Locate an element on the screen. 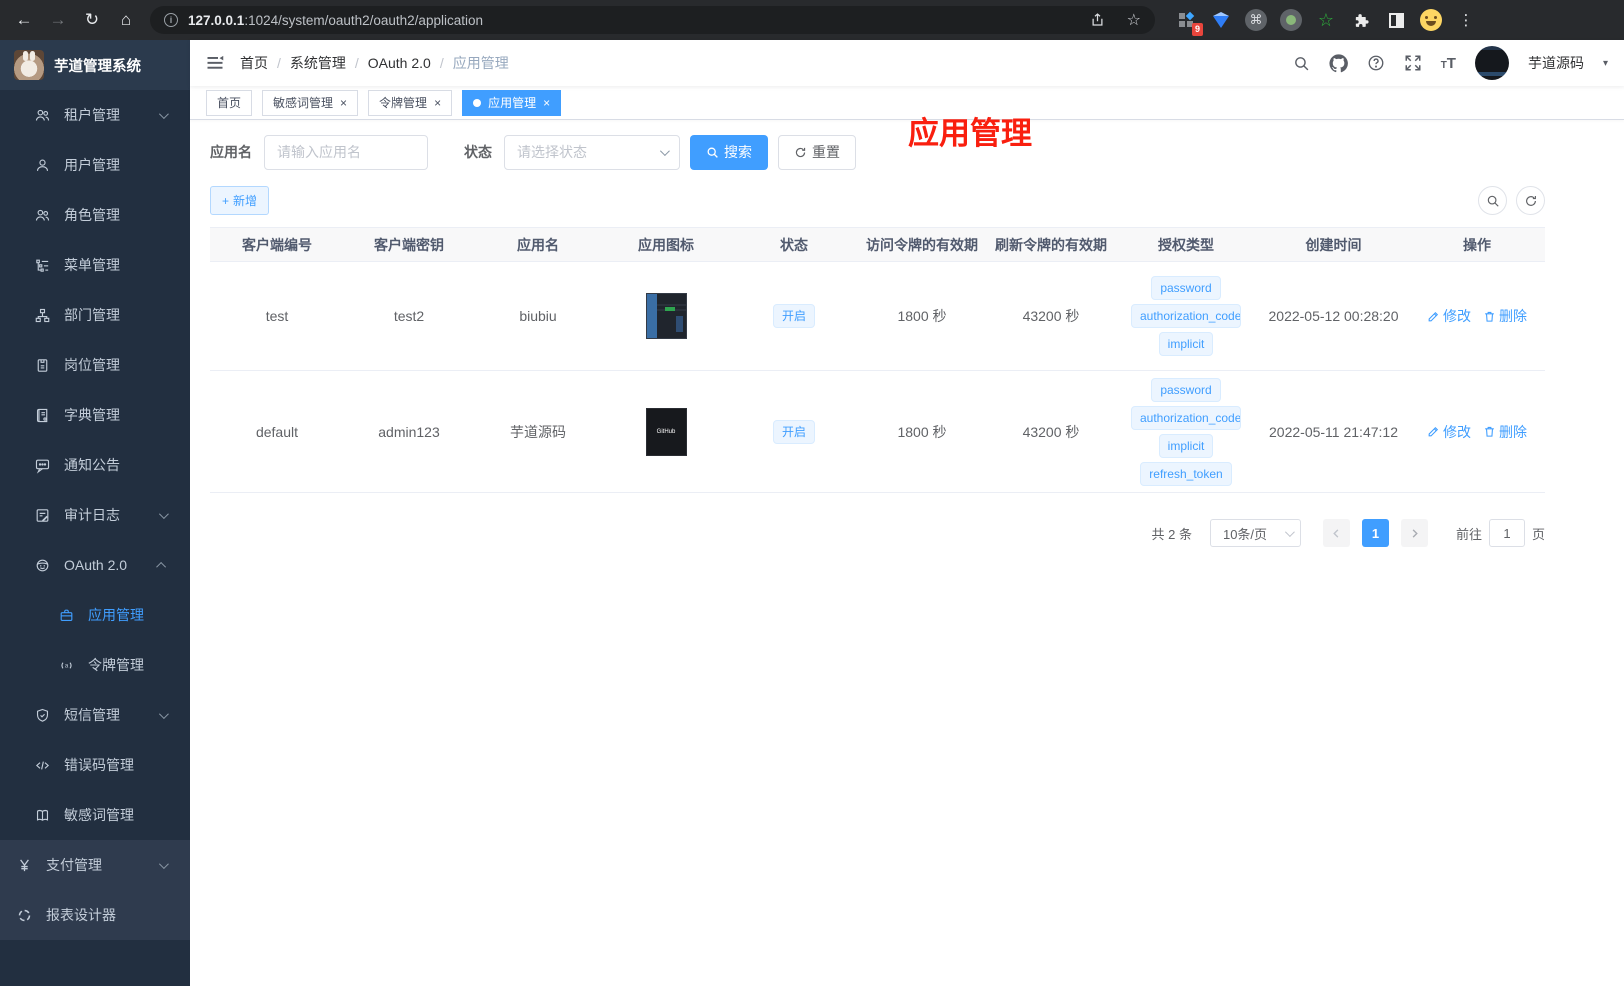 The image size is (1624, 986). pagination-unit-label: 页 is located at coordinates (1538, 534).